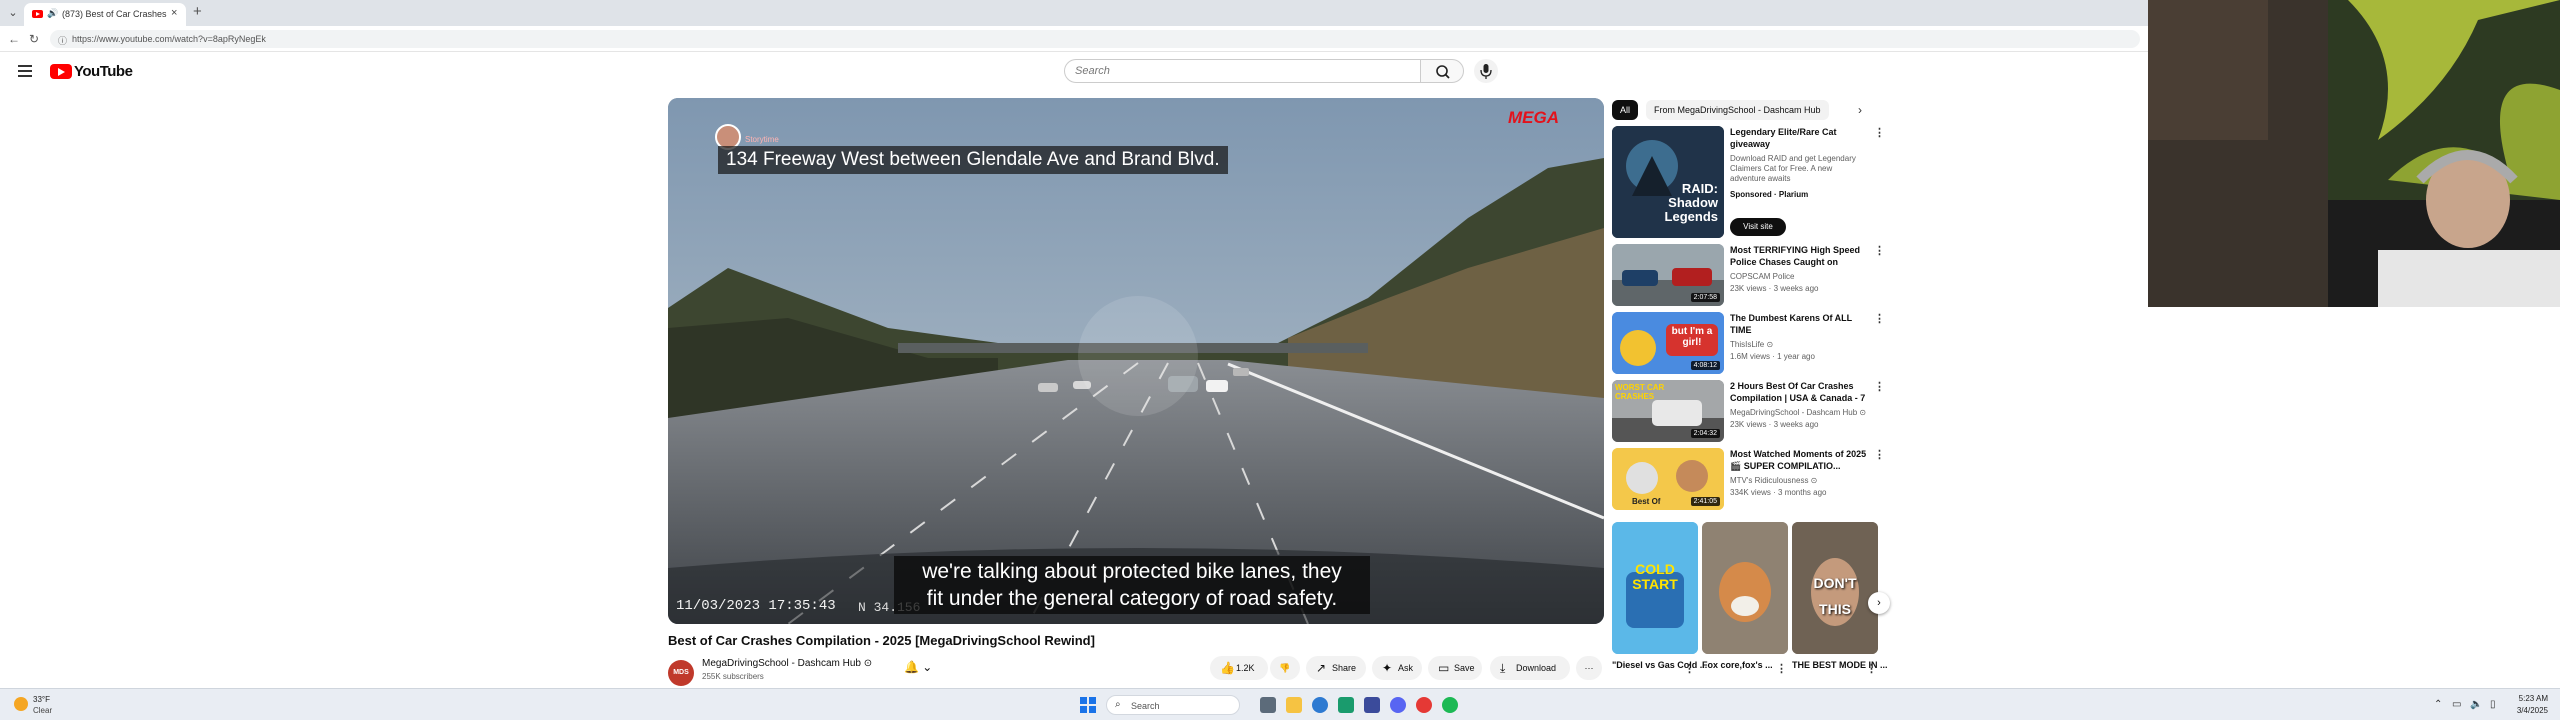  I want to click on save-label: Save, so click(1464, 668).